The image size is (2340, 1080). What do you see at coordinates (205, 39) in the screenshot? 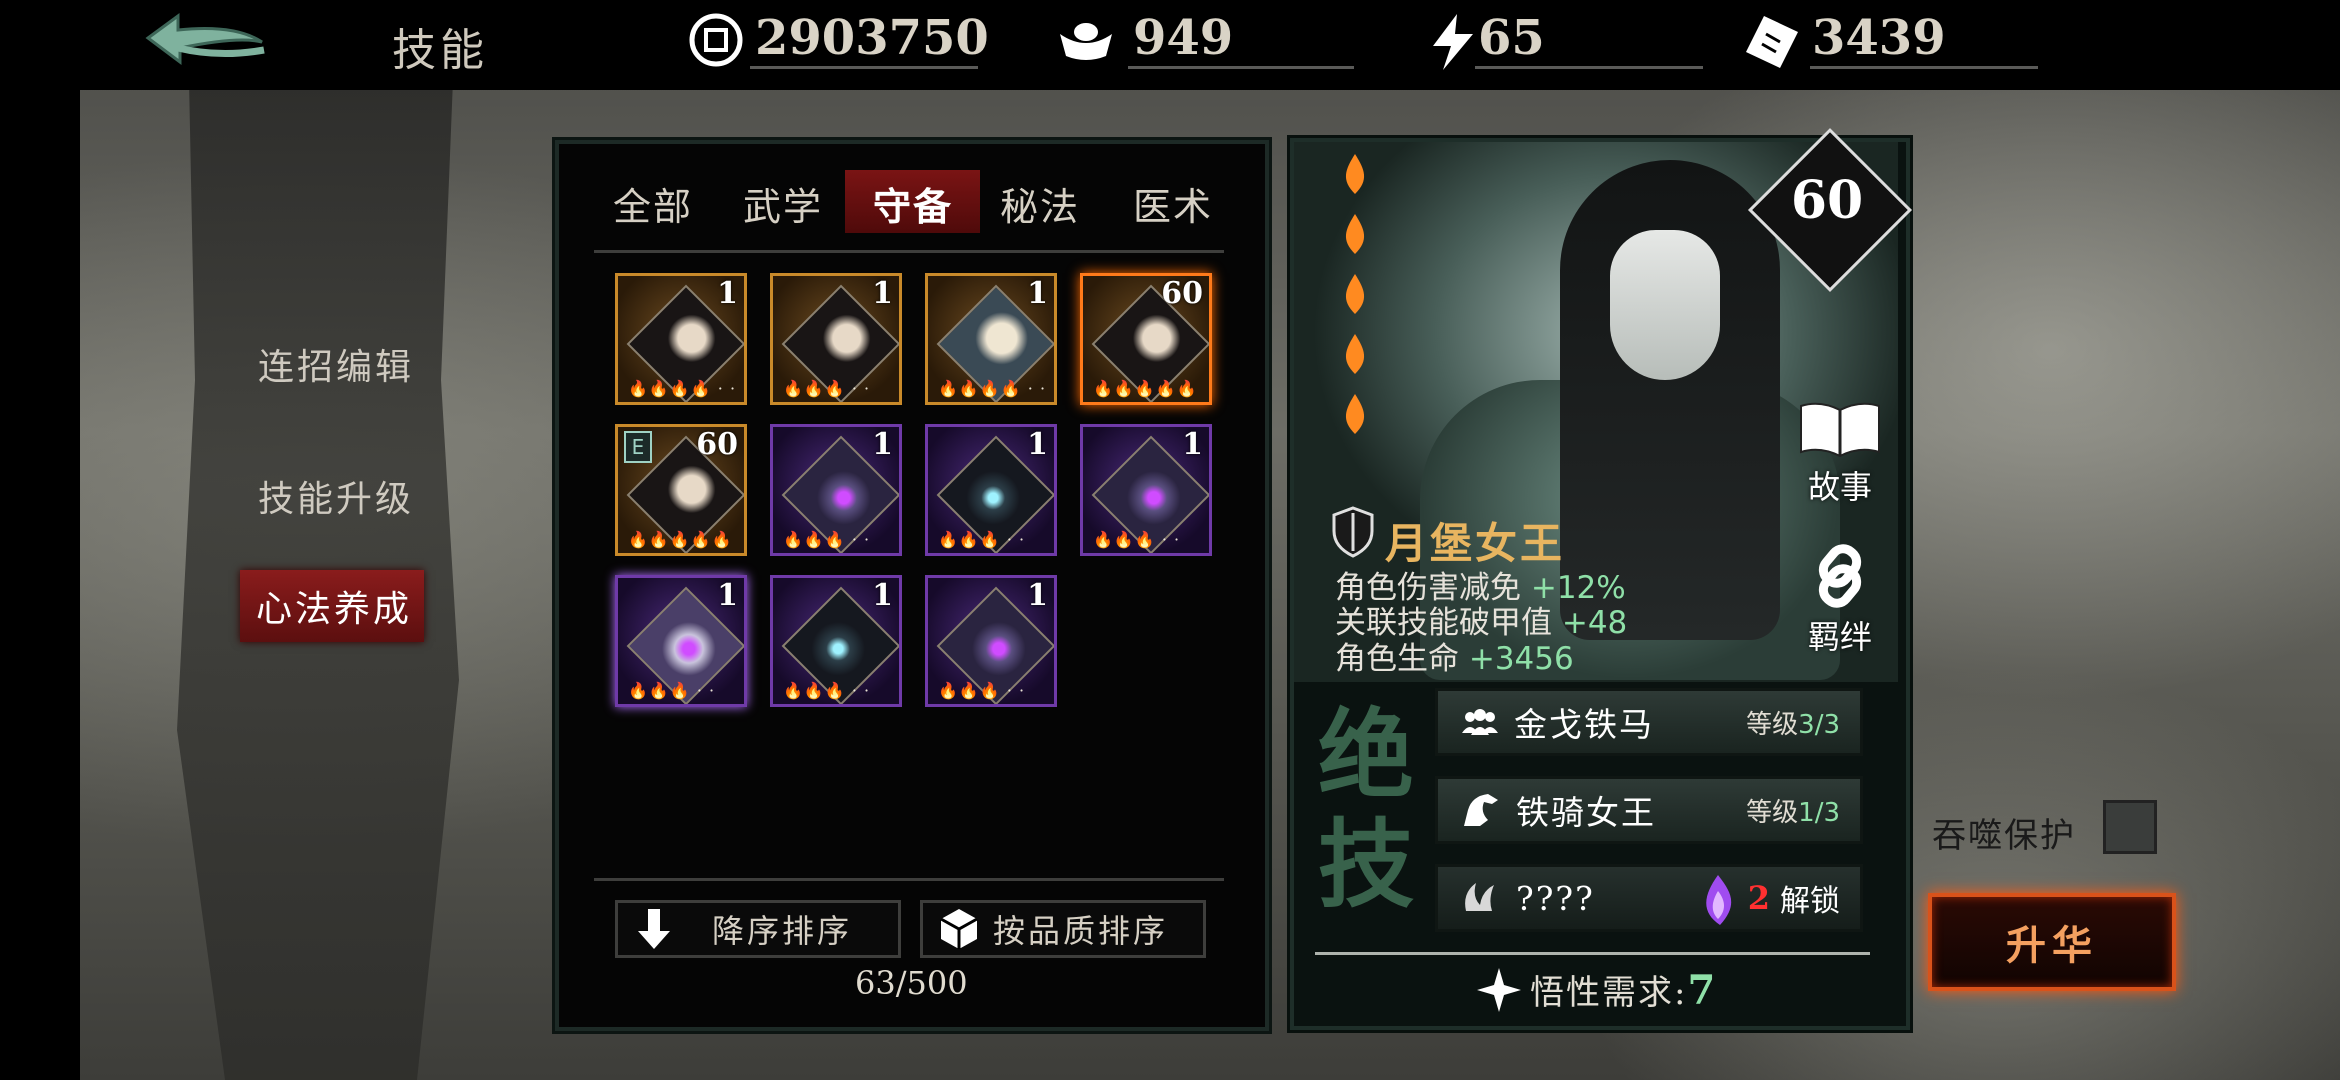
I see `back-arrow-icon` at bounding box center [205, 39].